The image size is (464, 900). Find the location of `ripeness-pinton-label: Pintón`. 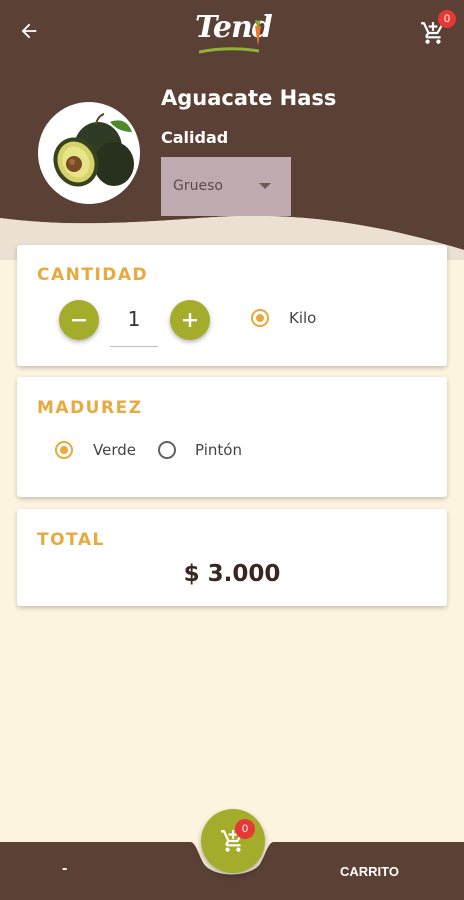

ripeness-pinton-label: Pintón is located at coordinates (218, 450).